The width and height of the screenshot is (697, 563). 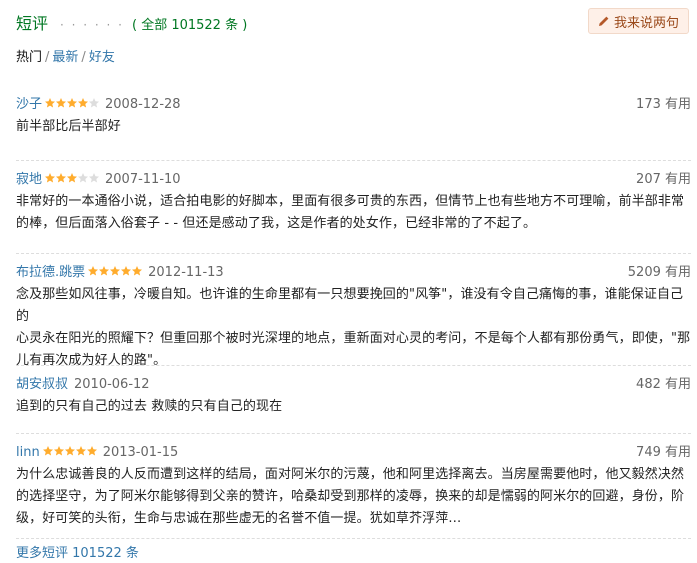 I want to click on review-meta: 布拉德.跳票 2012-11-13 5209 有用, so click(x=353, y=273).